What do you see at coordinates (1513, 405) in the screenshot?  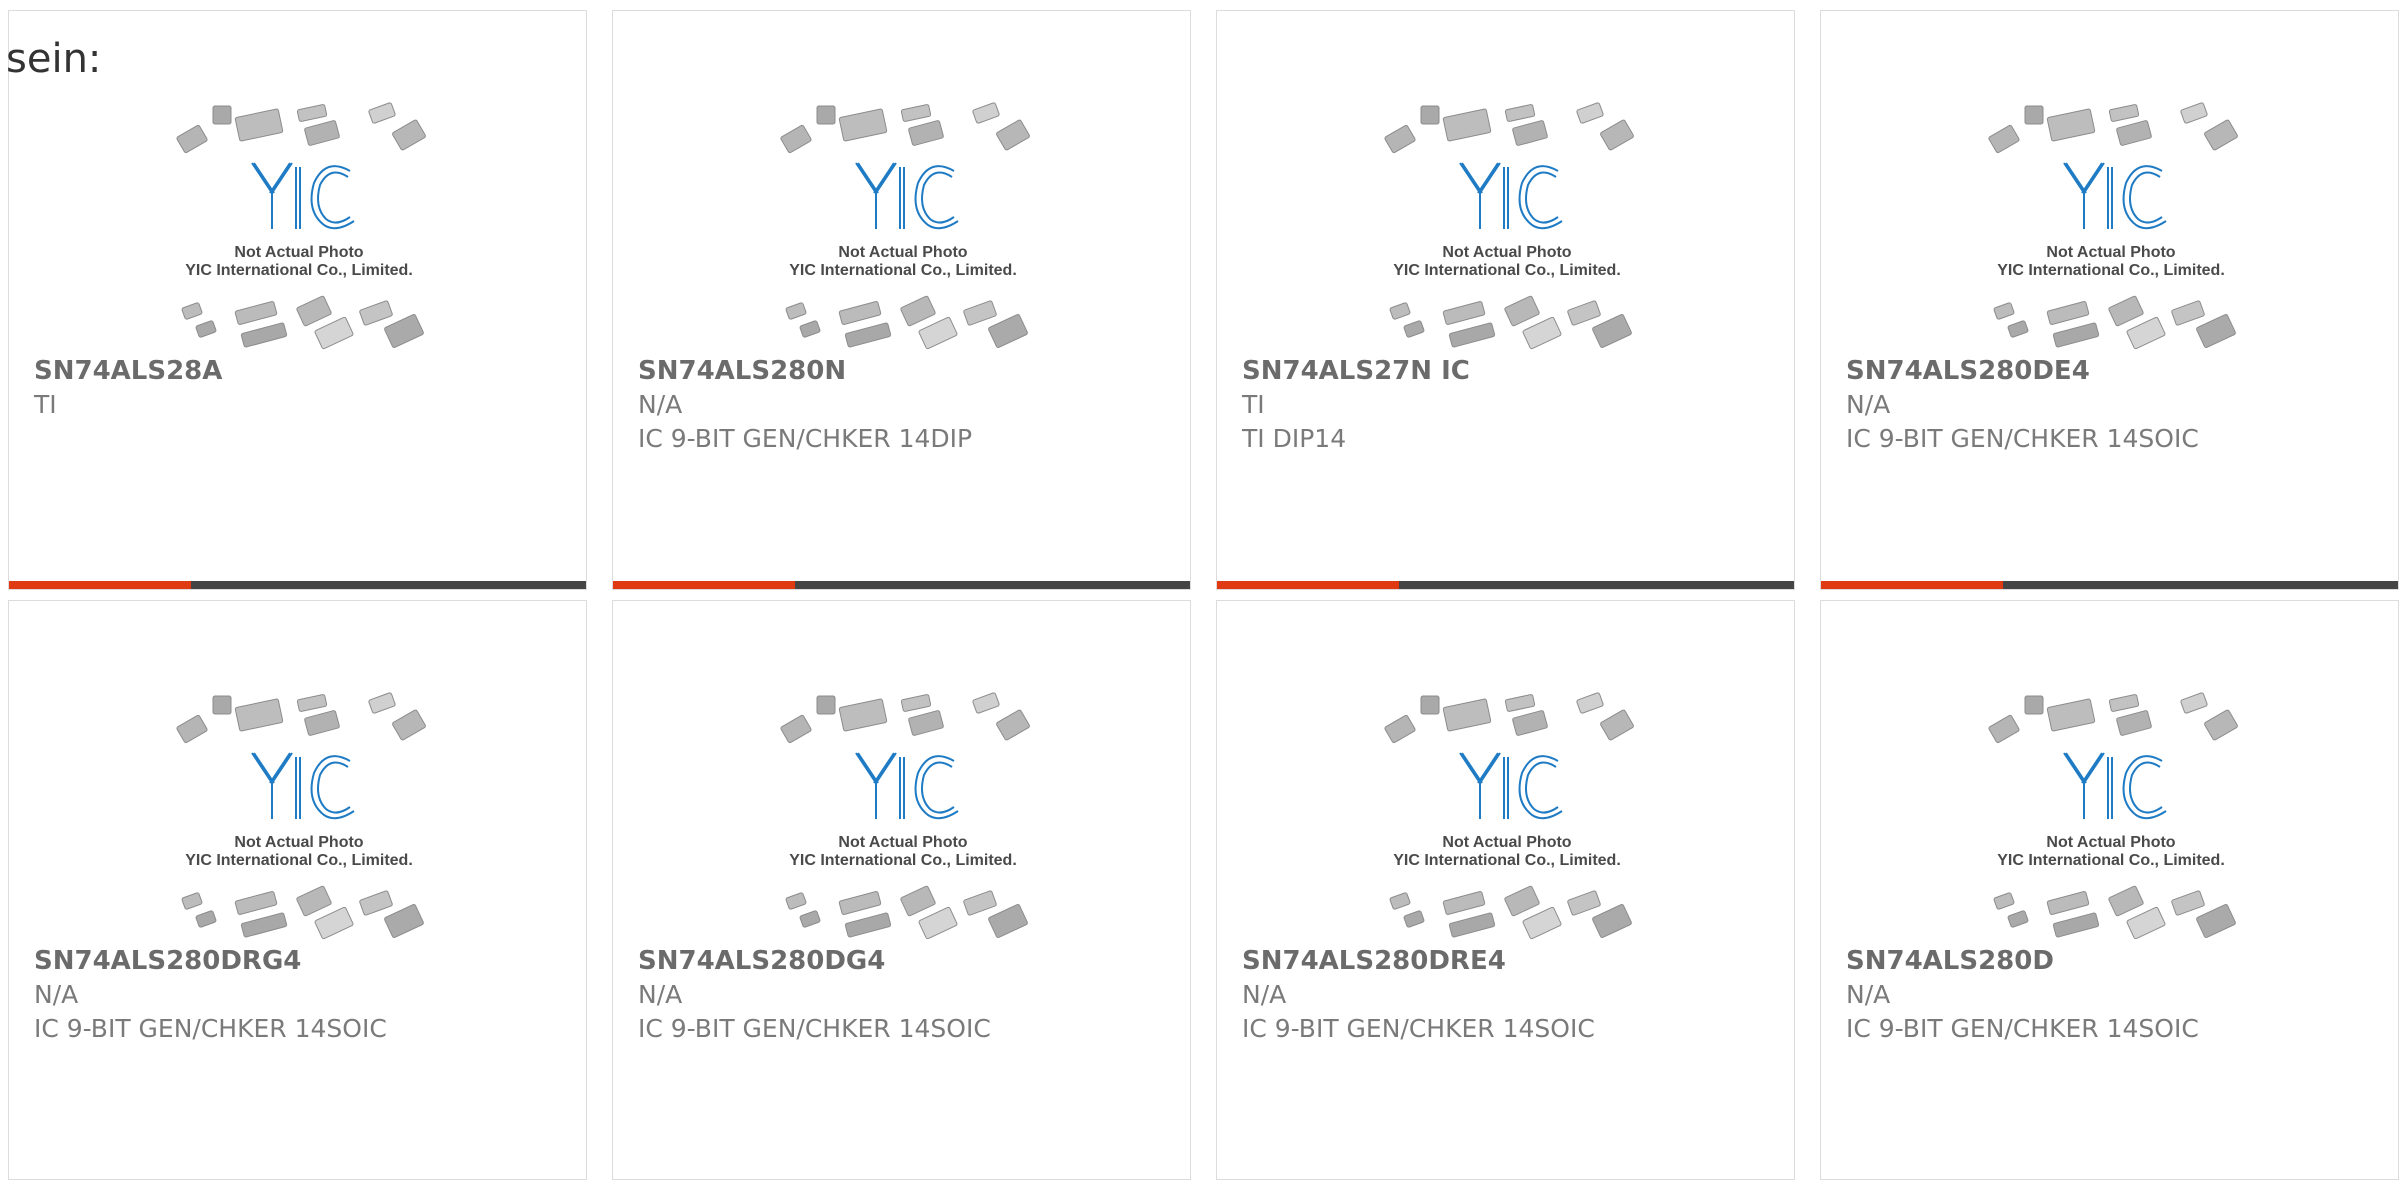 I see `product-info: SN74ALS27N IC TI TI DIP14` at bounding box center [1513, 405].